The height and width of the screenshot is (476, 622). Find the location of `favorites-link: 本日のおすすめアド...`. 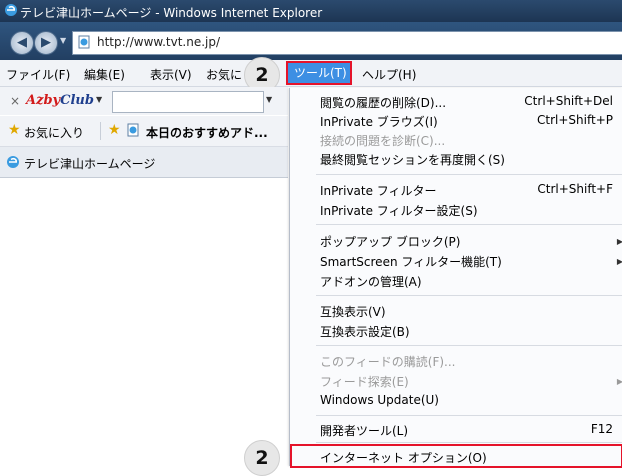

favorites-link: 本日のおすすめアド... is located at coordinates (207, 132).